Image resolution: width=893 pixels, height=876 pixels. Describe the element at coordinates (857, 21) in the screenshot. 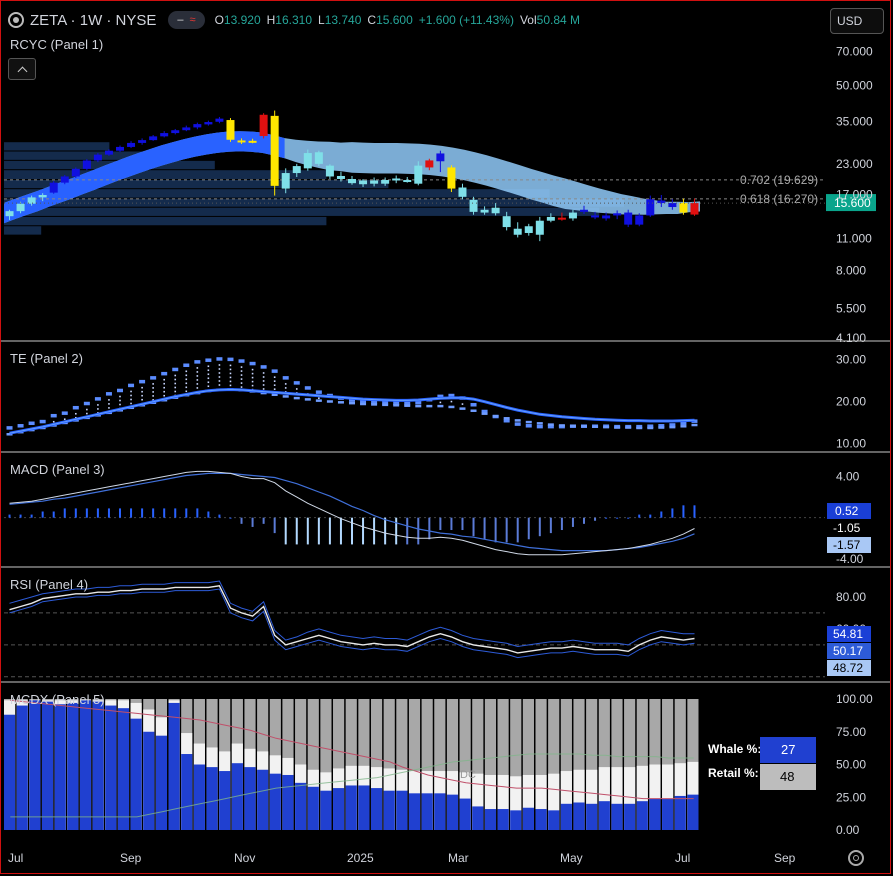

I see `currency-selector: USD` at that location.